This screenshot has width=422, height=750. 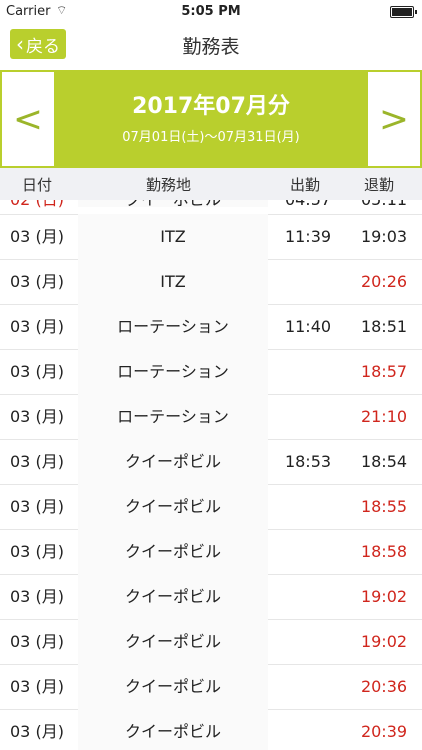 I want to click on column-header-date: 日付, so click(x=37, y=185).